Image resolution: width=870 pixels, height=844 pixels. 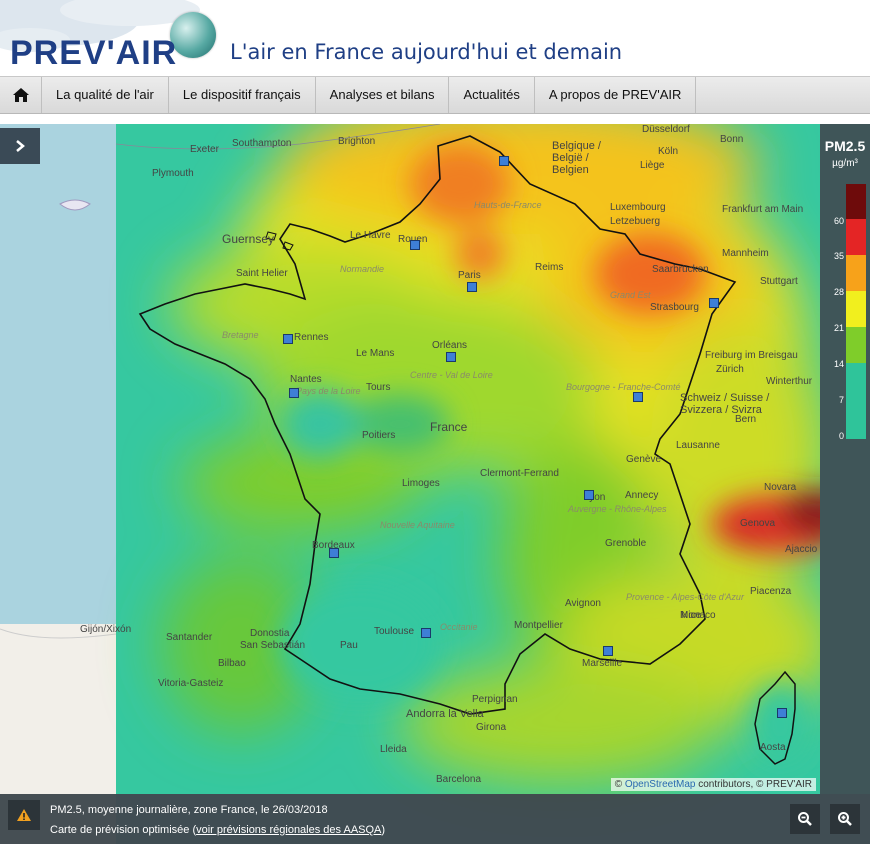 I want to click on legend-tick-label: 60, so click(x=838, y=221).